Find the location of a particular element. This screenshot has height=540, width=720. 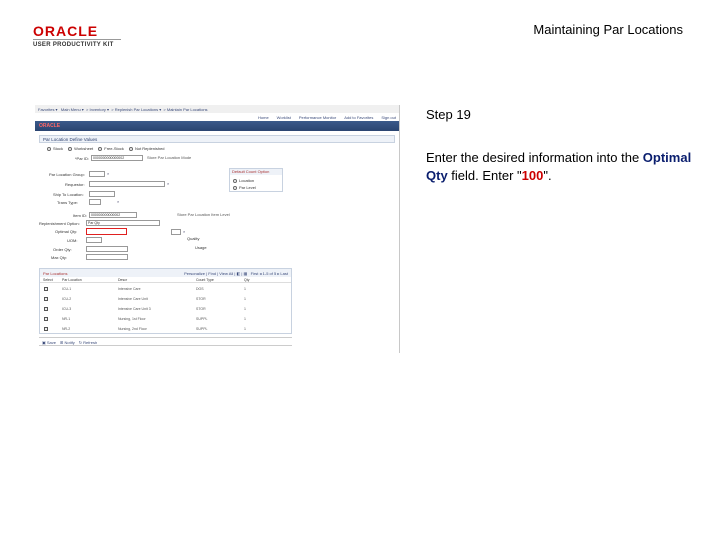

logo-rule is located at coordinates (77, 39).